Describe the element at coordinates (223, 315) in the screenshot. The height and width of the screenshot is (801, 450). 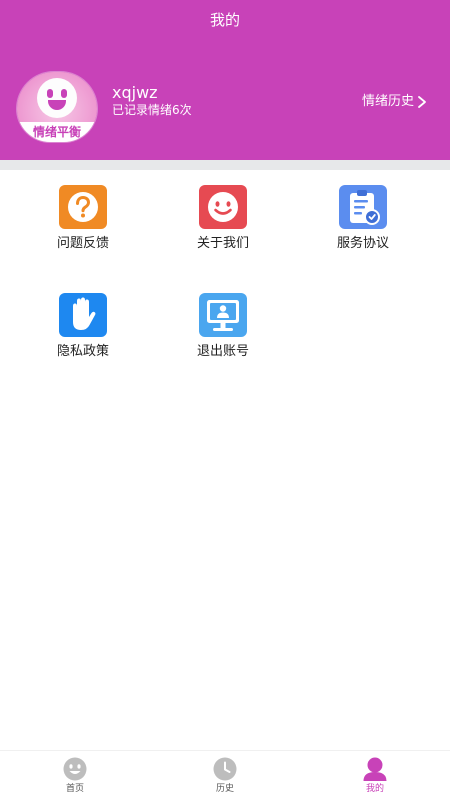
I see `monitor-user-icon` at that location.